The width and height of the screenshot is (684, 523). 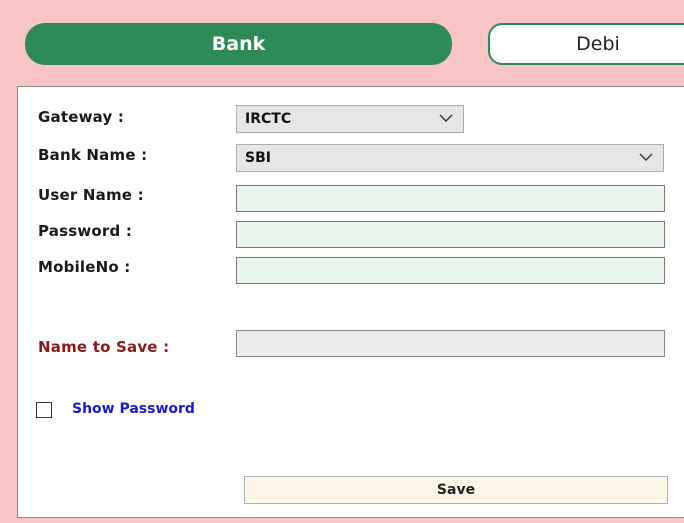 I want to click on mobile-label: MobileNo :, so click(x=84, y=267).